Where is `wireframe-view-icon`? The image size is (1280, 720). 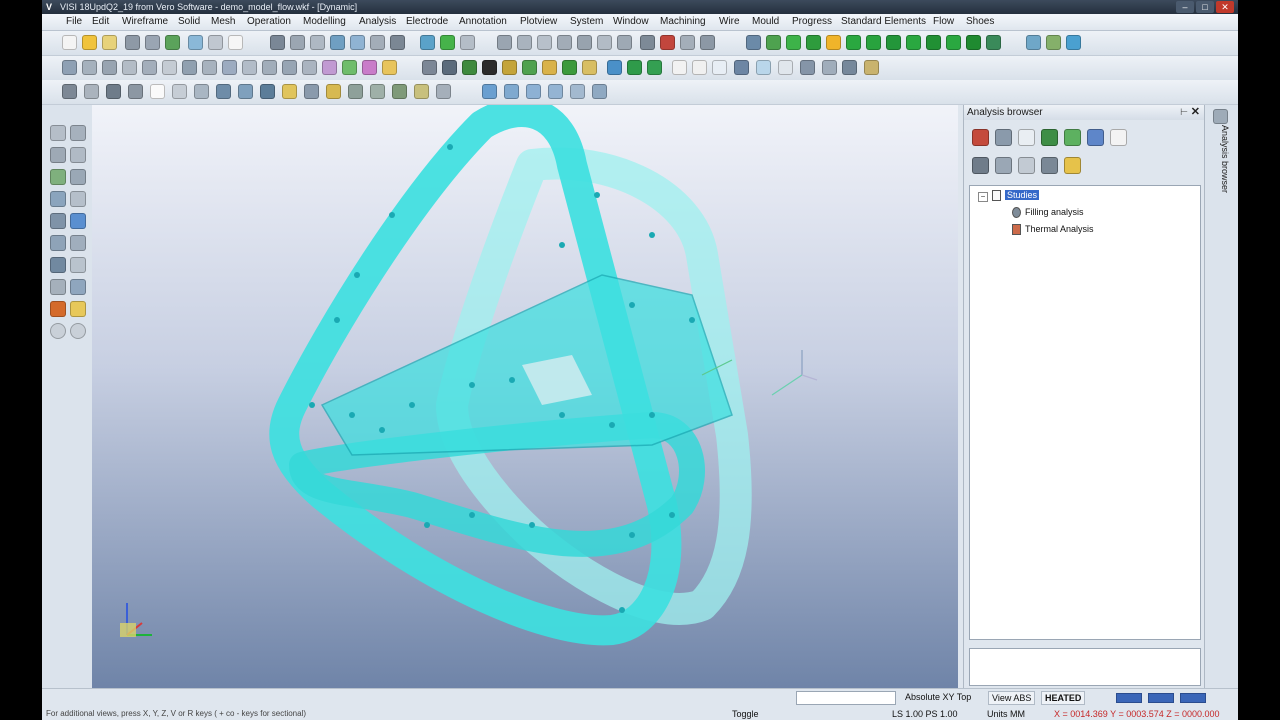 wireframe-view-icon is located at coordinates (624, 42).